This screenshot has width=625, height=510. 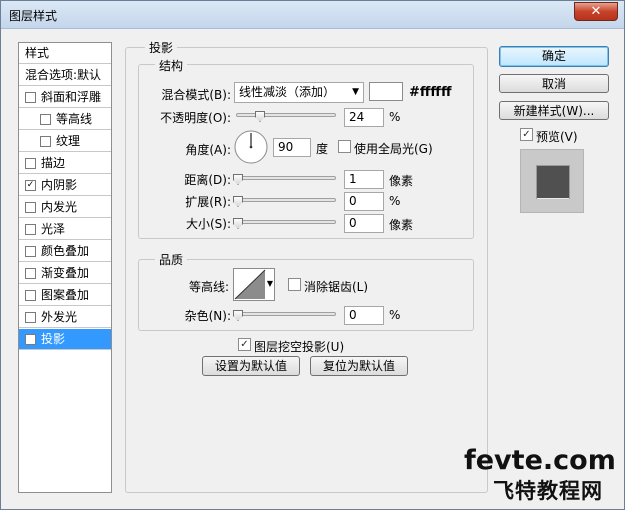 I want to click on ok-button: 确定, so click(x=554, y=56).